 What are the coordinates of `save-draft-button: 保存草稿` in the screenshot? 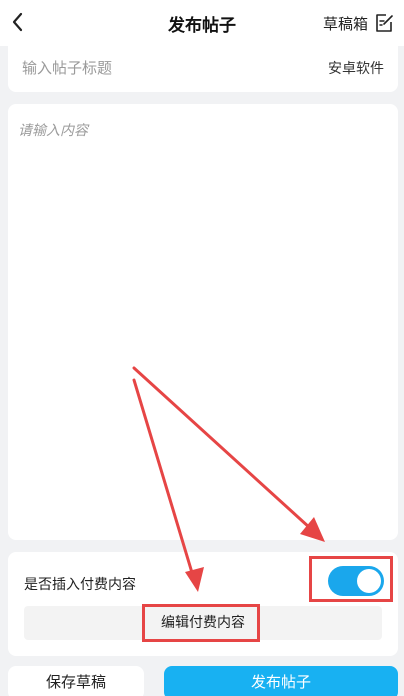 It's located at (76, 681).